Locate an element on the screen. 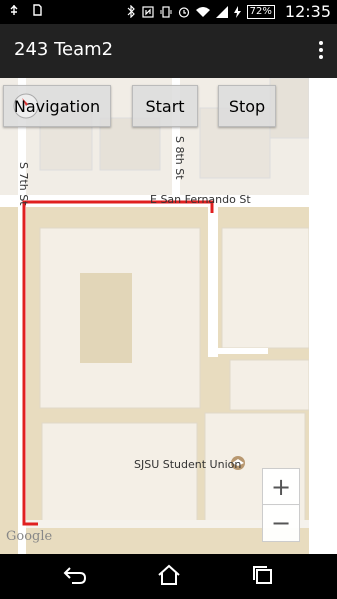 The height and width of the screenshot is (599, 337). navigation-button: Navigation is located at coordinates (57, 106).